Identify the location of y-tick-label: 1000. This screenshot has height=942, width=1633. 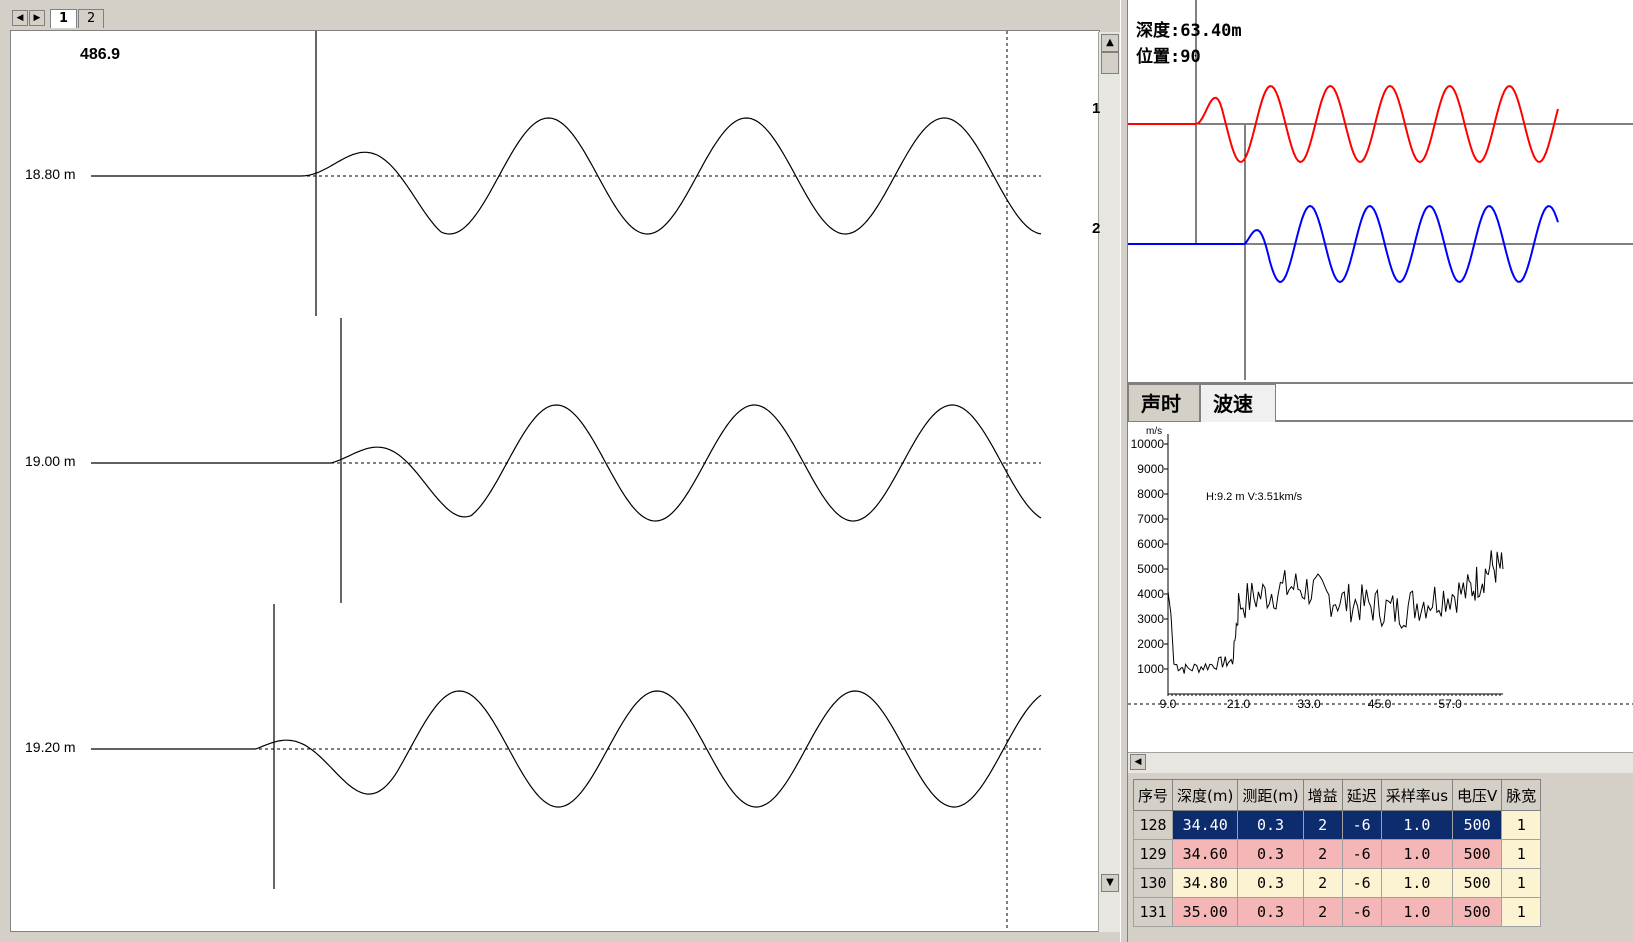
(1150, 669).